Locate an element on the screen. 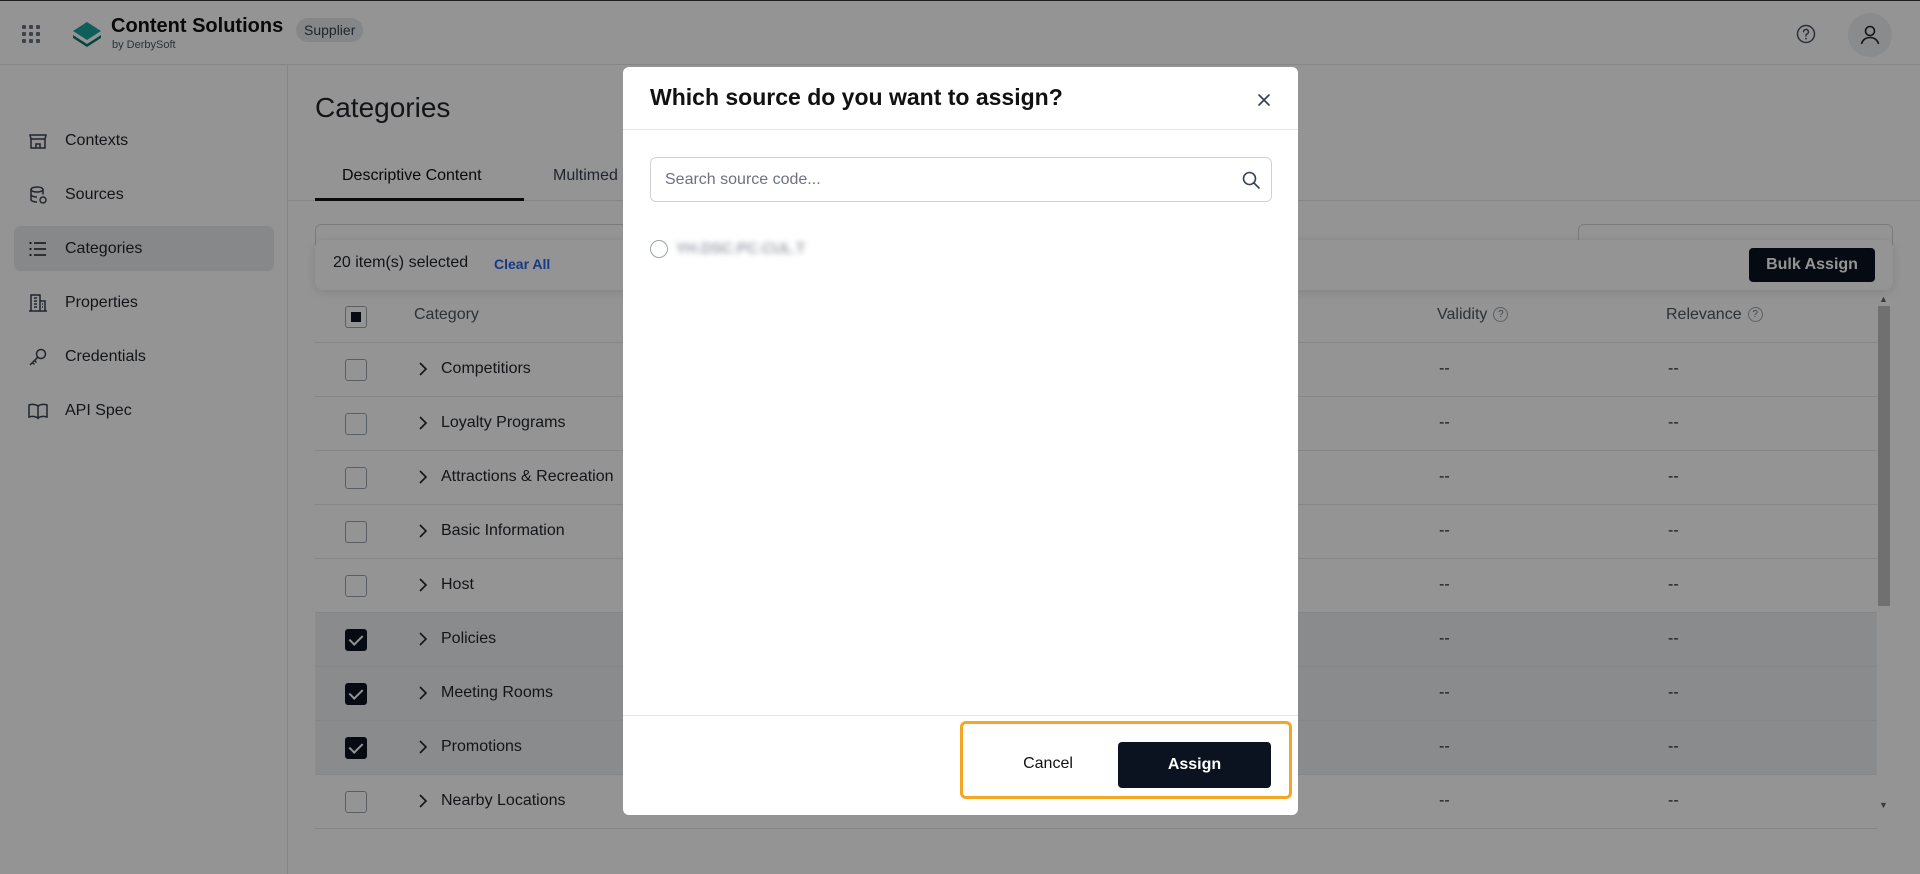 This screenshot has height=874, width=1920. source-option-radio is located at coordinates (659, 249).